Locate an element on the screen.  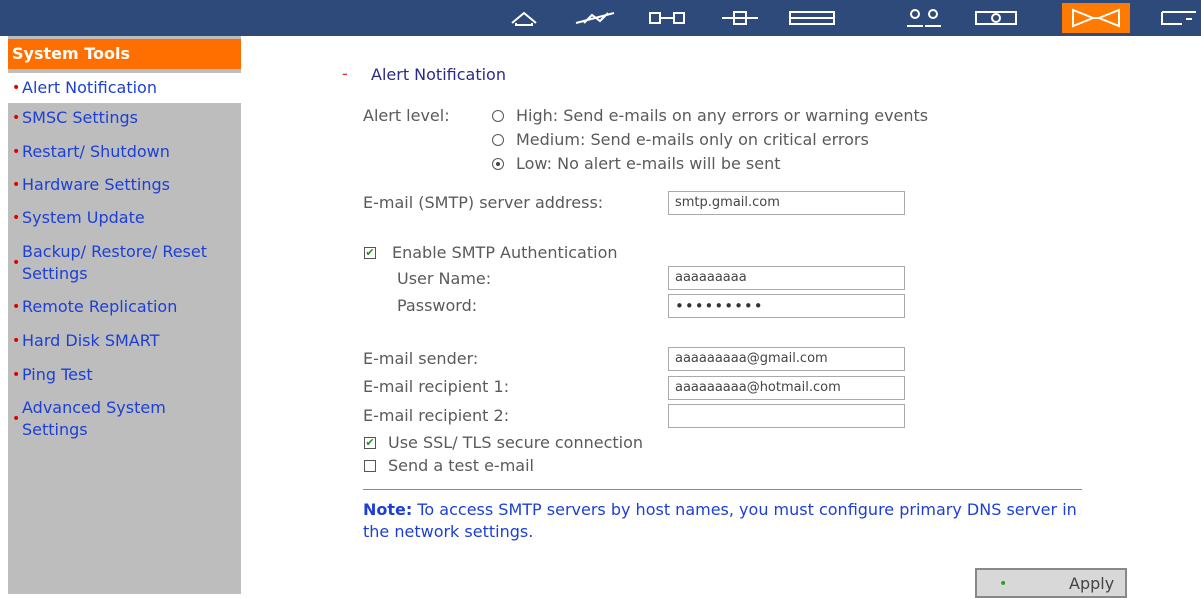
email-recipient1-label: E-mail recipient 1: is located at coordinates (436, 386).